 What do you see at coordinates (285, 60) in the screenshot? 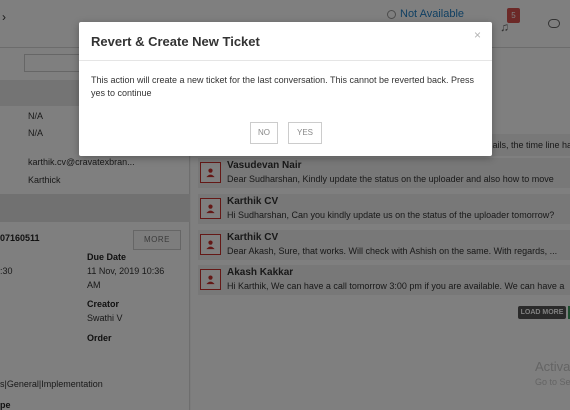
I see `divider` at bounding box center [285, 60].